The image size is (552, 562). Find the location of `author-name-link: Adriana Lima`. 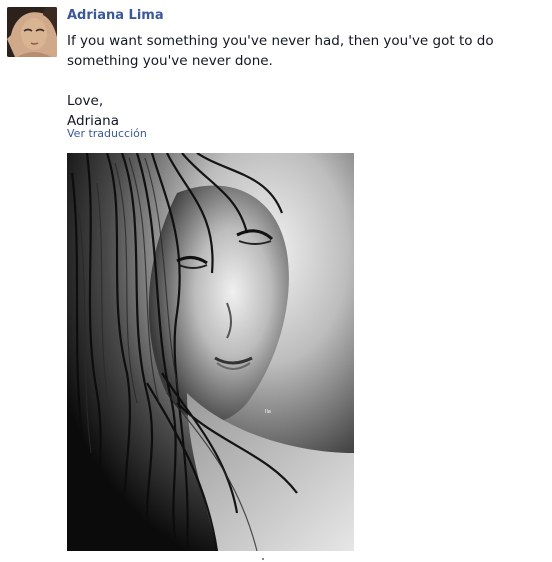

author-name-link: Adriana Lima is located at coordinates (115, 15).